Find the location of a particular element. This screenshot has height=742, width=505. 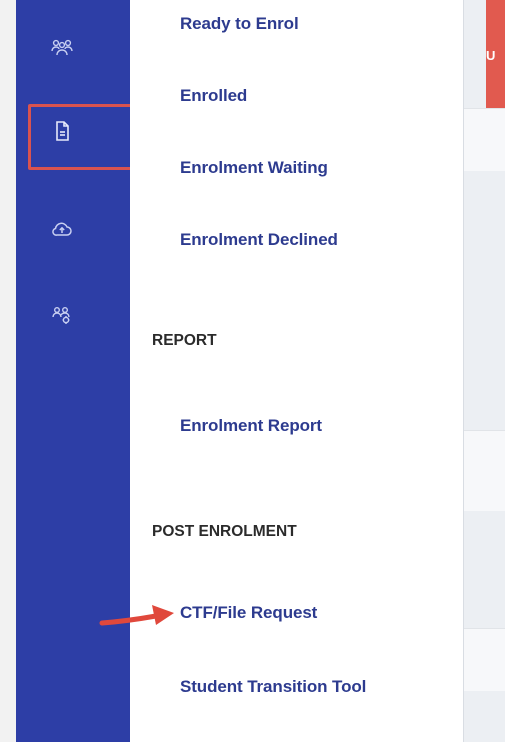

nav-item-enrolment-waiting: Enrolment Waiting is located at coordinates (254, 168).